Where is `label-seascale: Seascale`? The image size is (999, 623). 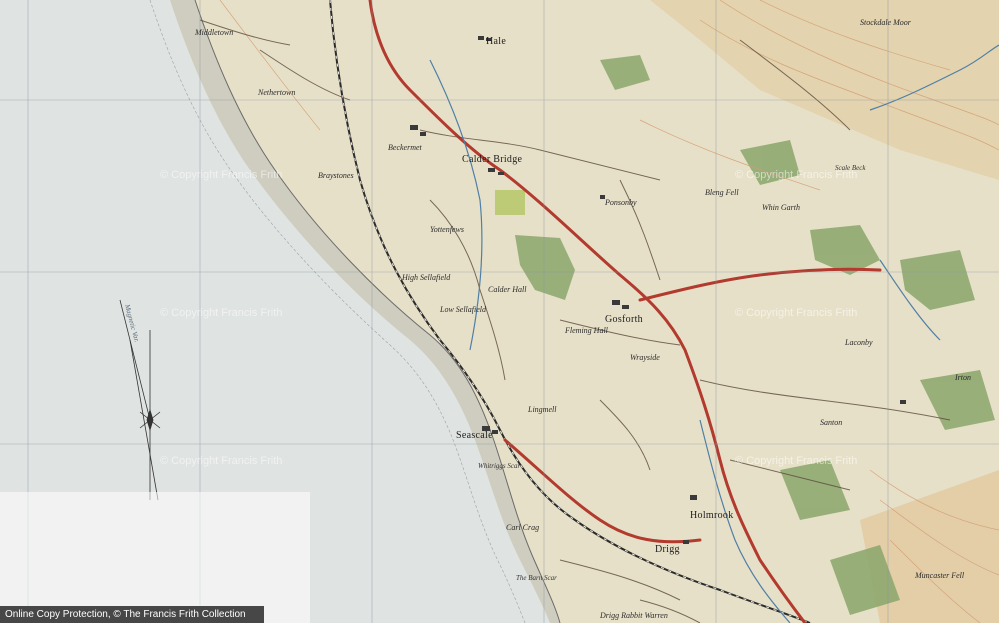
label-seascale: Seascale is located at coordinates (474, 435).